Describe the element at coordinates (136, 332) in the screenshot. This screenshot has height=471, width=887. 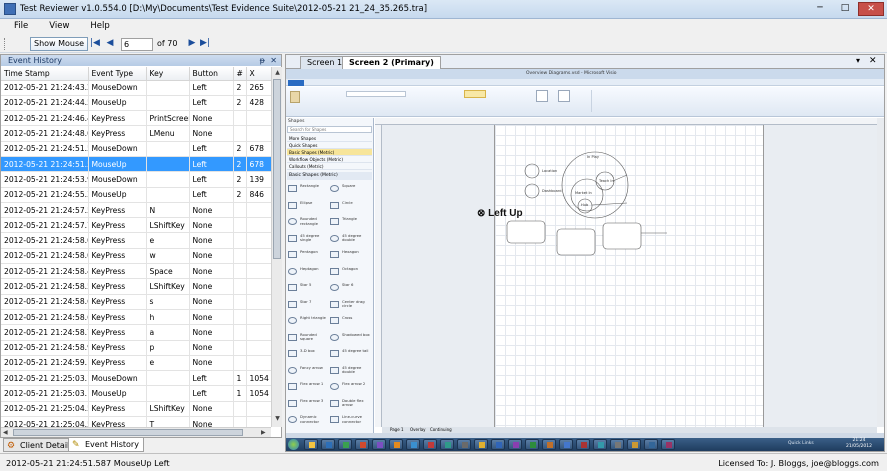
I see `table-row: 2012-05-21 21:24:58.776KeyPressaNone` at that location.